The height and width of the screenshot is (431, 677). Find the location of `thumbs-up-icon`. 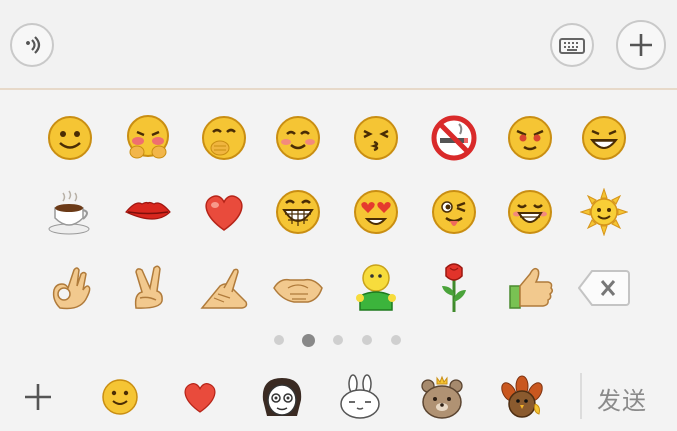

thumbs-up-icon is located at coordinates (530, 288).